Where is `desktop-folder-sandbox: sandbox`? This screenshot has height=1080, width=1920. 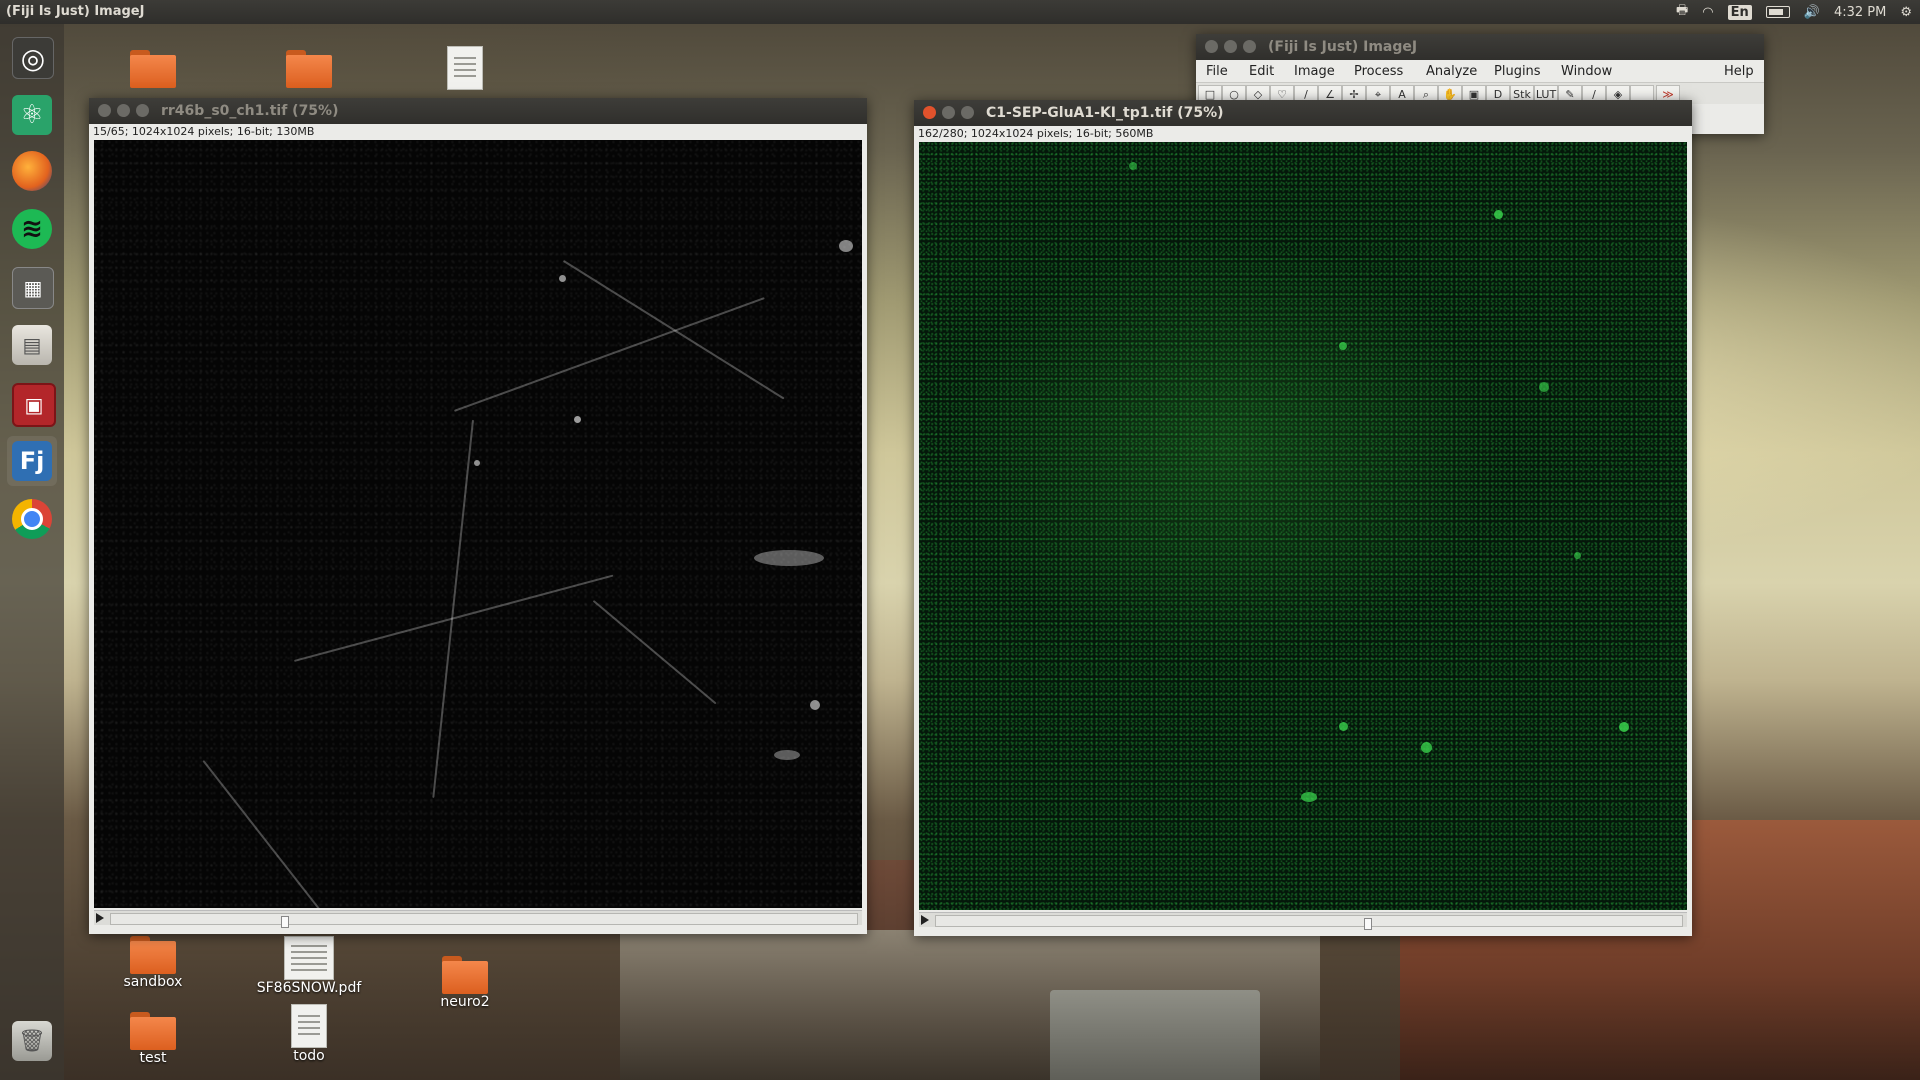
desktop-folder-sandbox: sandbox is located at coordinates (153, 963).